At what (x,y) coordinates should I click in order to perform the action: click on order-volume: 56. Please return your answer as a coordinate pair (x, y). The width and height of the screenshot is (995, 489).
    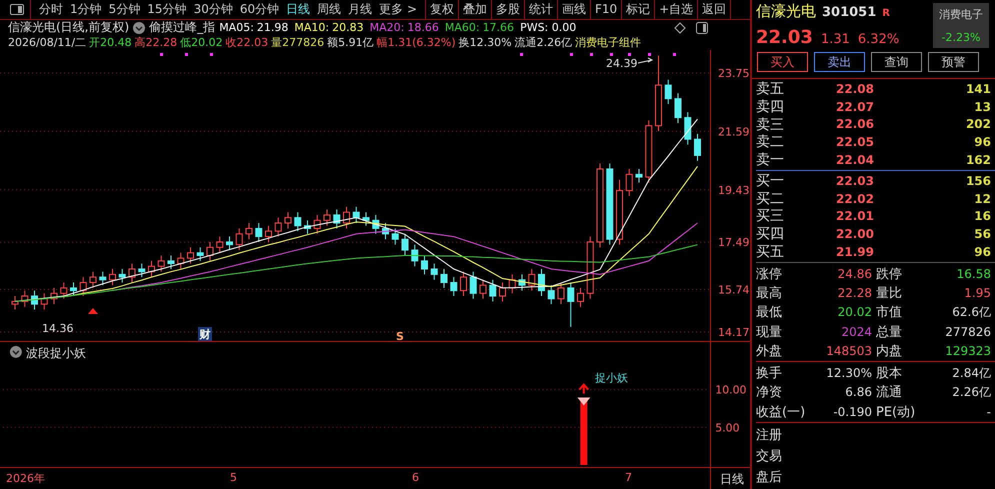
    Looking at the image, I should click on (982, 234).